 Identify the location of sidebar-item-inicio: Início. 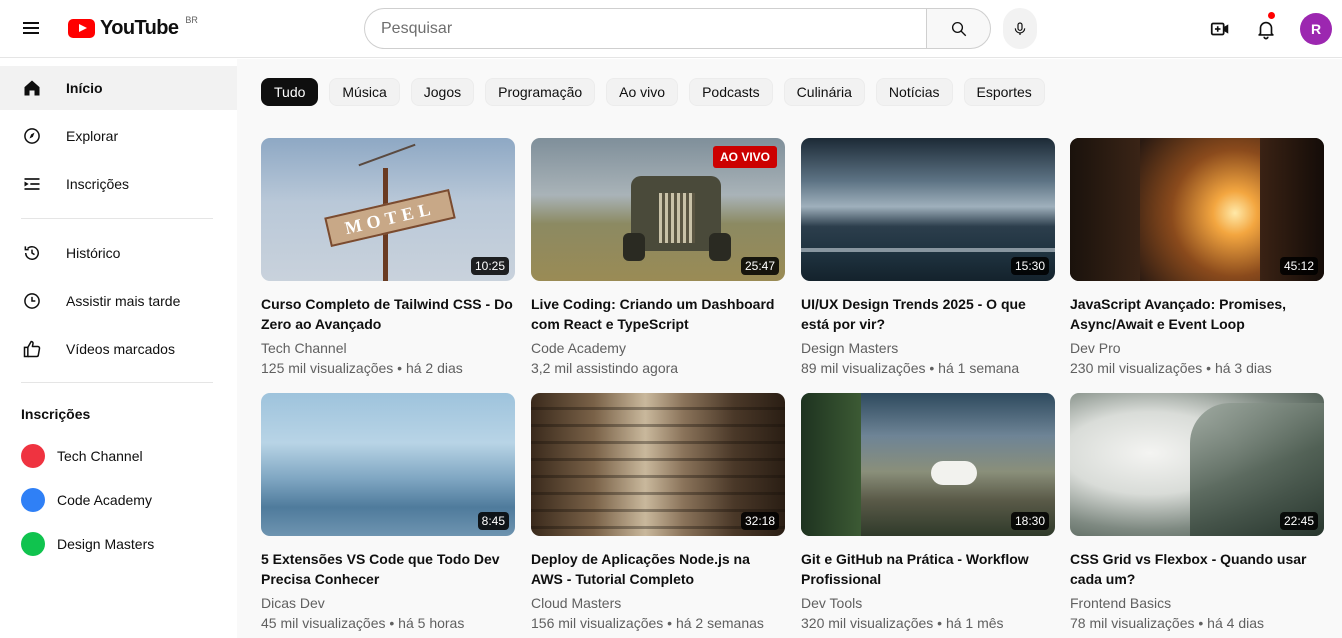
(118, 88).